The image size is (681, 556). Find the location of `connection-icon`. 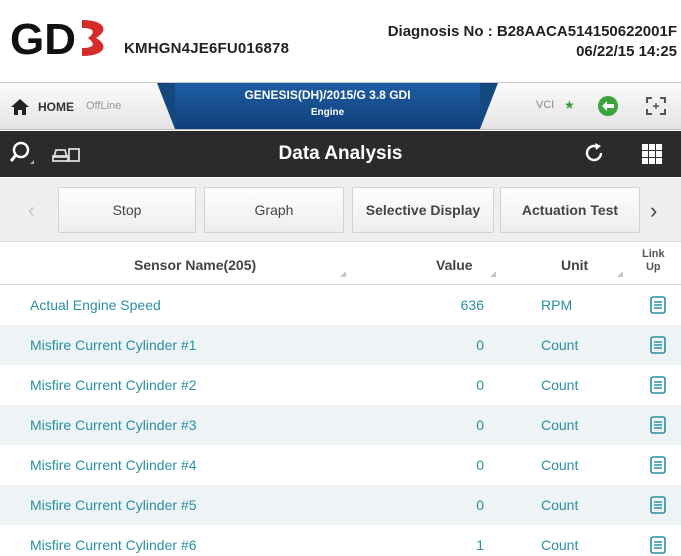

connection-icon is located at coordinates (608, 106).